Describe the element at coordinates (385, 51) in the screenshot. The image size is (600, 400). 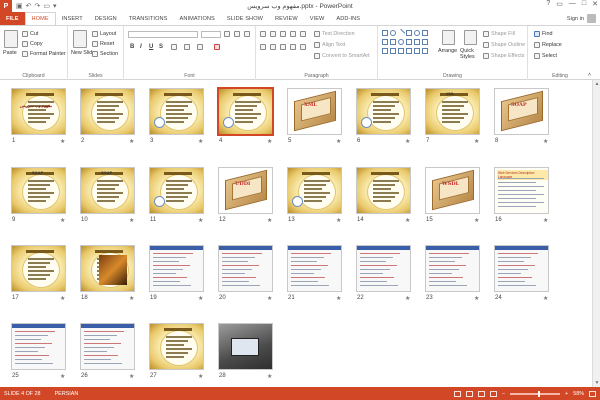
I see `shape-flowchart-icon` at that location.